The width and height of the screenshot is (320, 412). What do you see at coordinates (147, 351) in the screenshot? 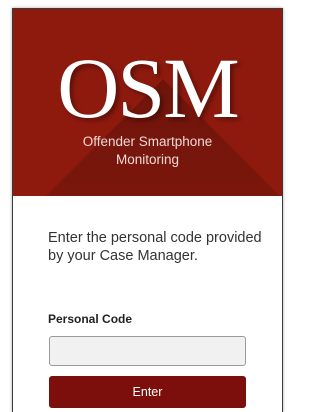
I see `personal-code-input` at bounding box center [147, 351].